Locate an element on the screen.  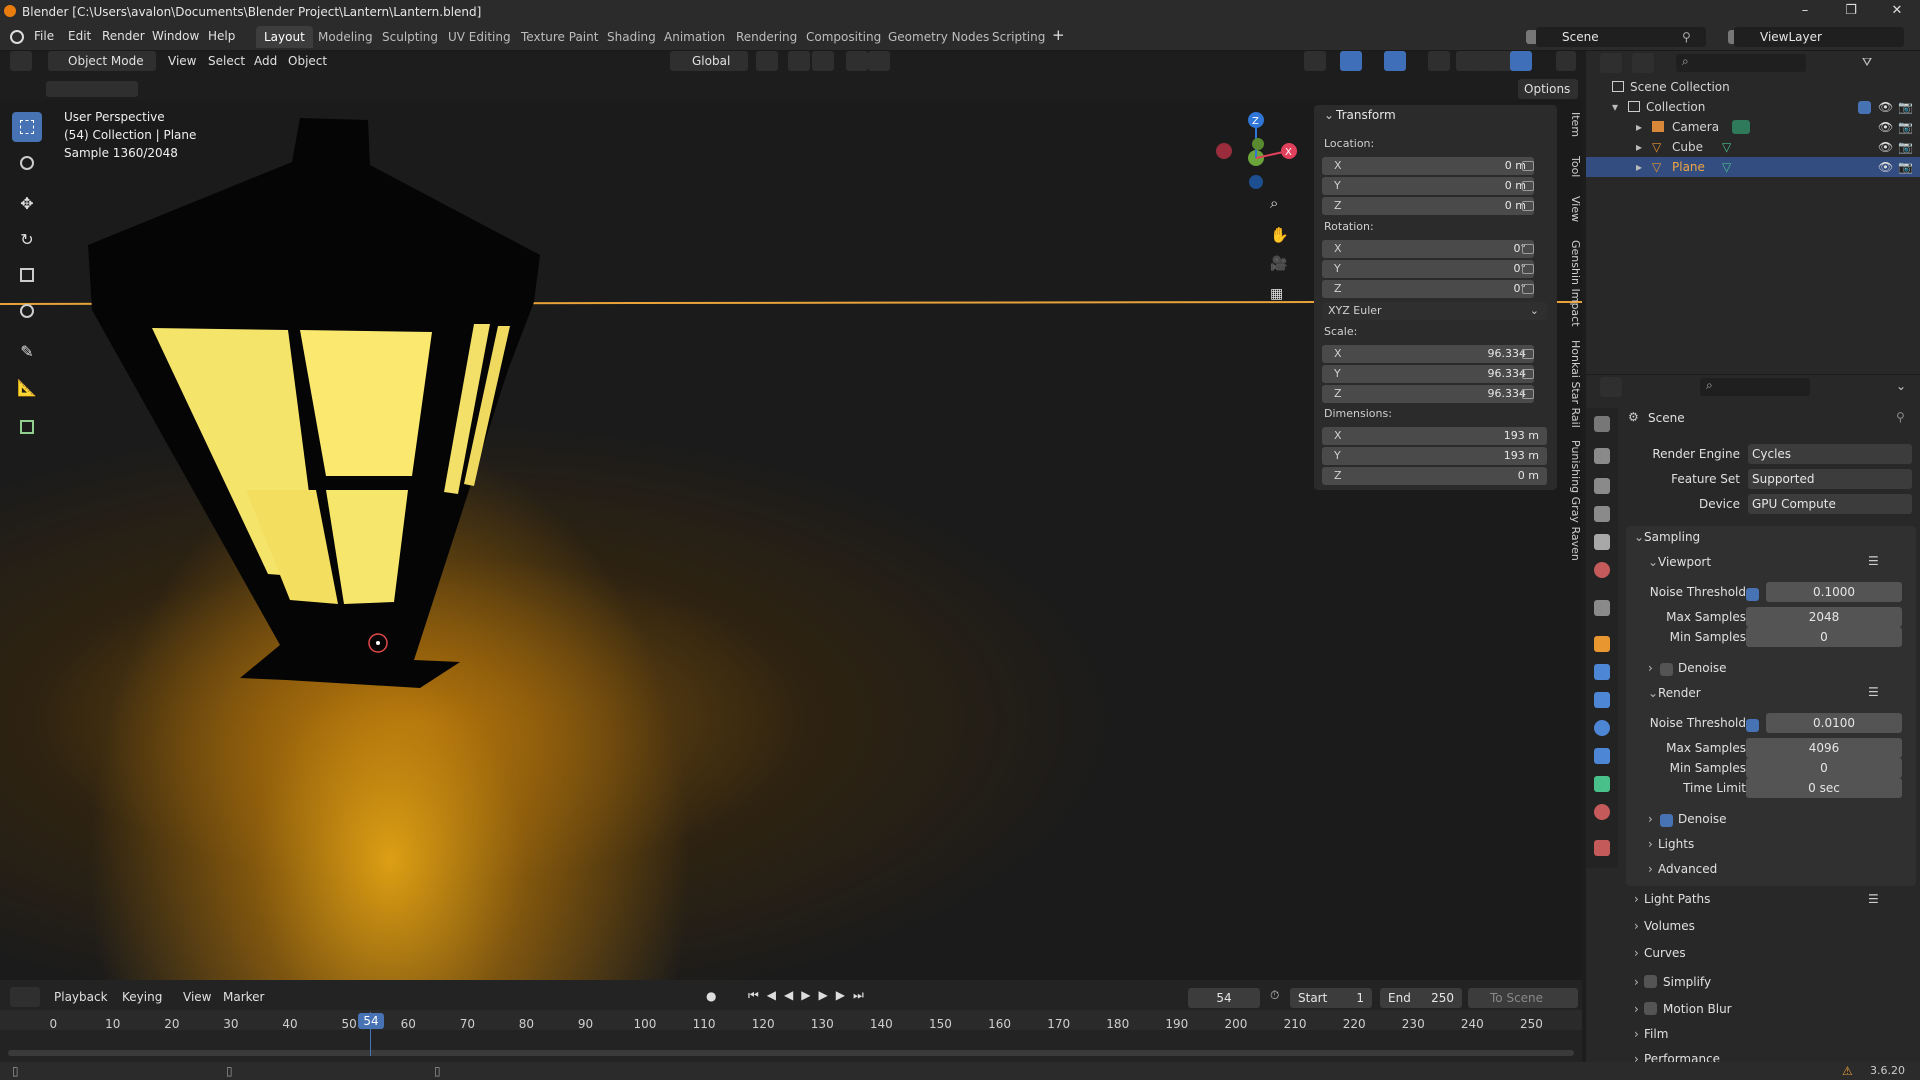
timeline-scrollbar is located at coordinates (791, 1053).